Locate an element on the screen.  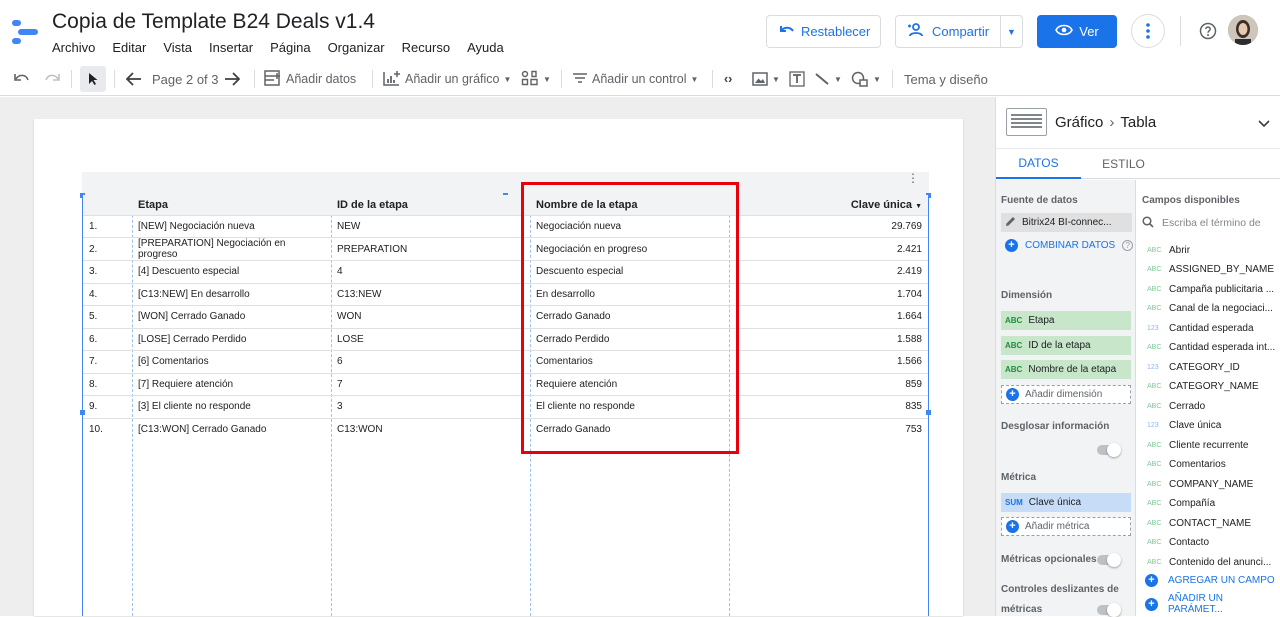
community-viz-button: ▼ is located at coordinates (536, 79).